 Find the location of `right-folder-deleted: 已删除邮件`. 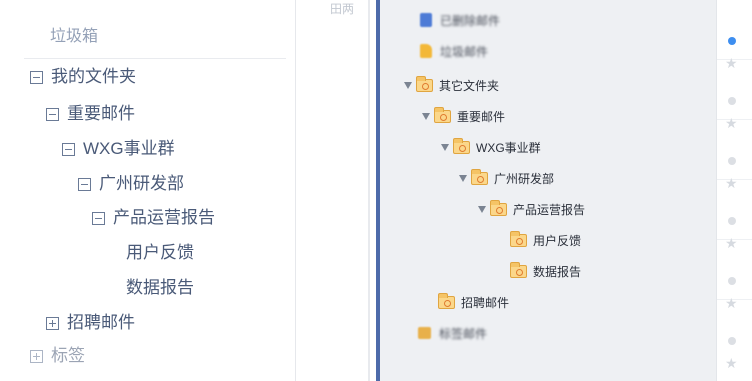

right-folder-deleted: 已删除邮件 is located at coordinates (460, 20).